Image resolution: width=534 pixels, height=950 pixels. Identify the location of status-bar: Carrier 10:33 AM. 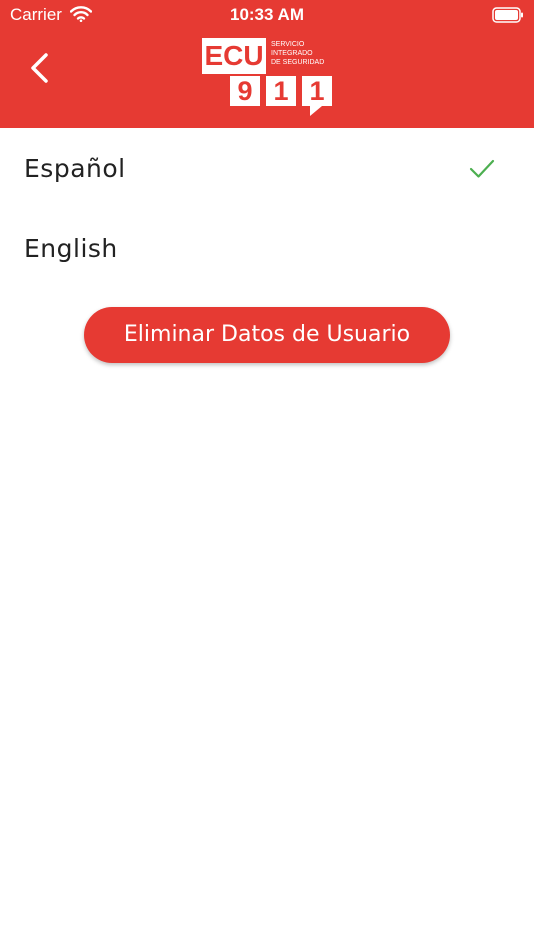
(267, 15).